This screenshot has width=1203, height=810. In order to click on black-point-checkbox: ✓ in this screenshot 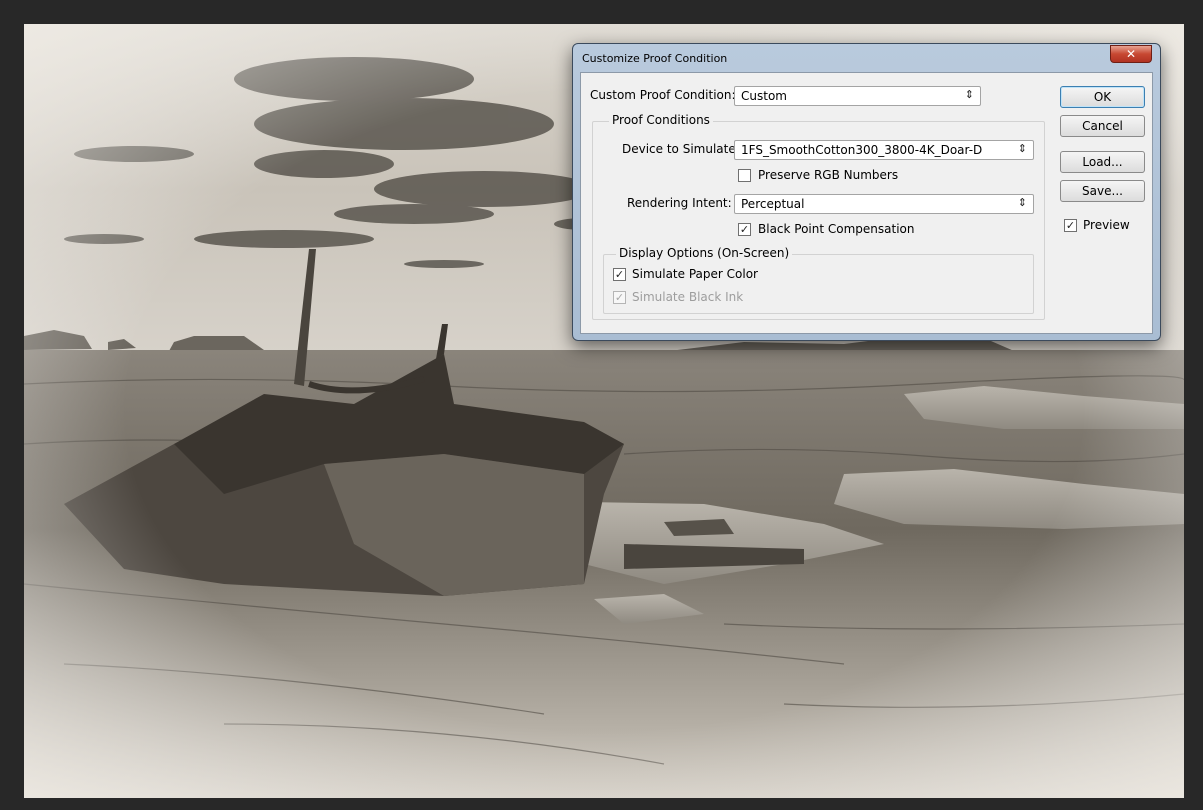, I will do `click(744, 229)`.